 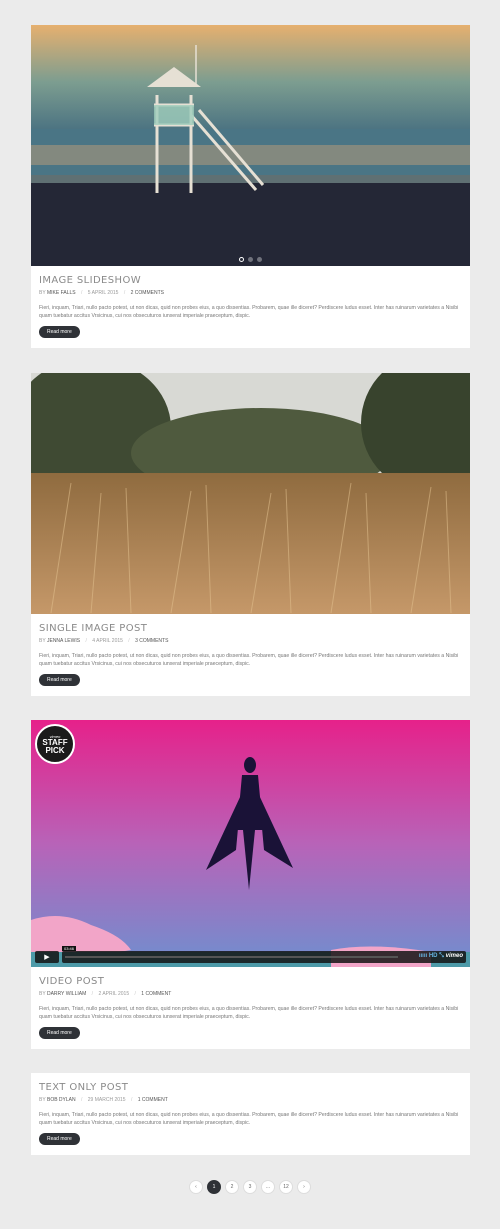 I want to click on page-3-button: 3, so click(x=250, y=1187).